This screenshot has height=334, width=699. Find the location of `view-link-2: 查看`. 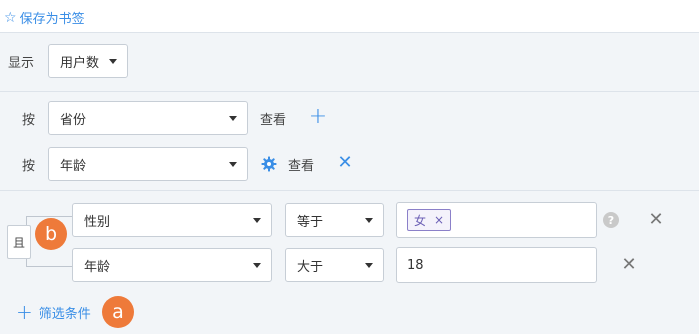

view-link-2: 查看 is located at coordinates (301, 164).